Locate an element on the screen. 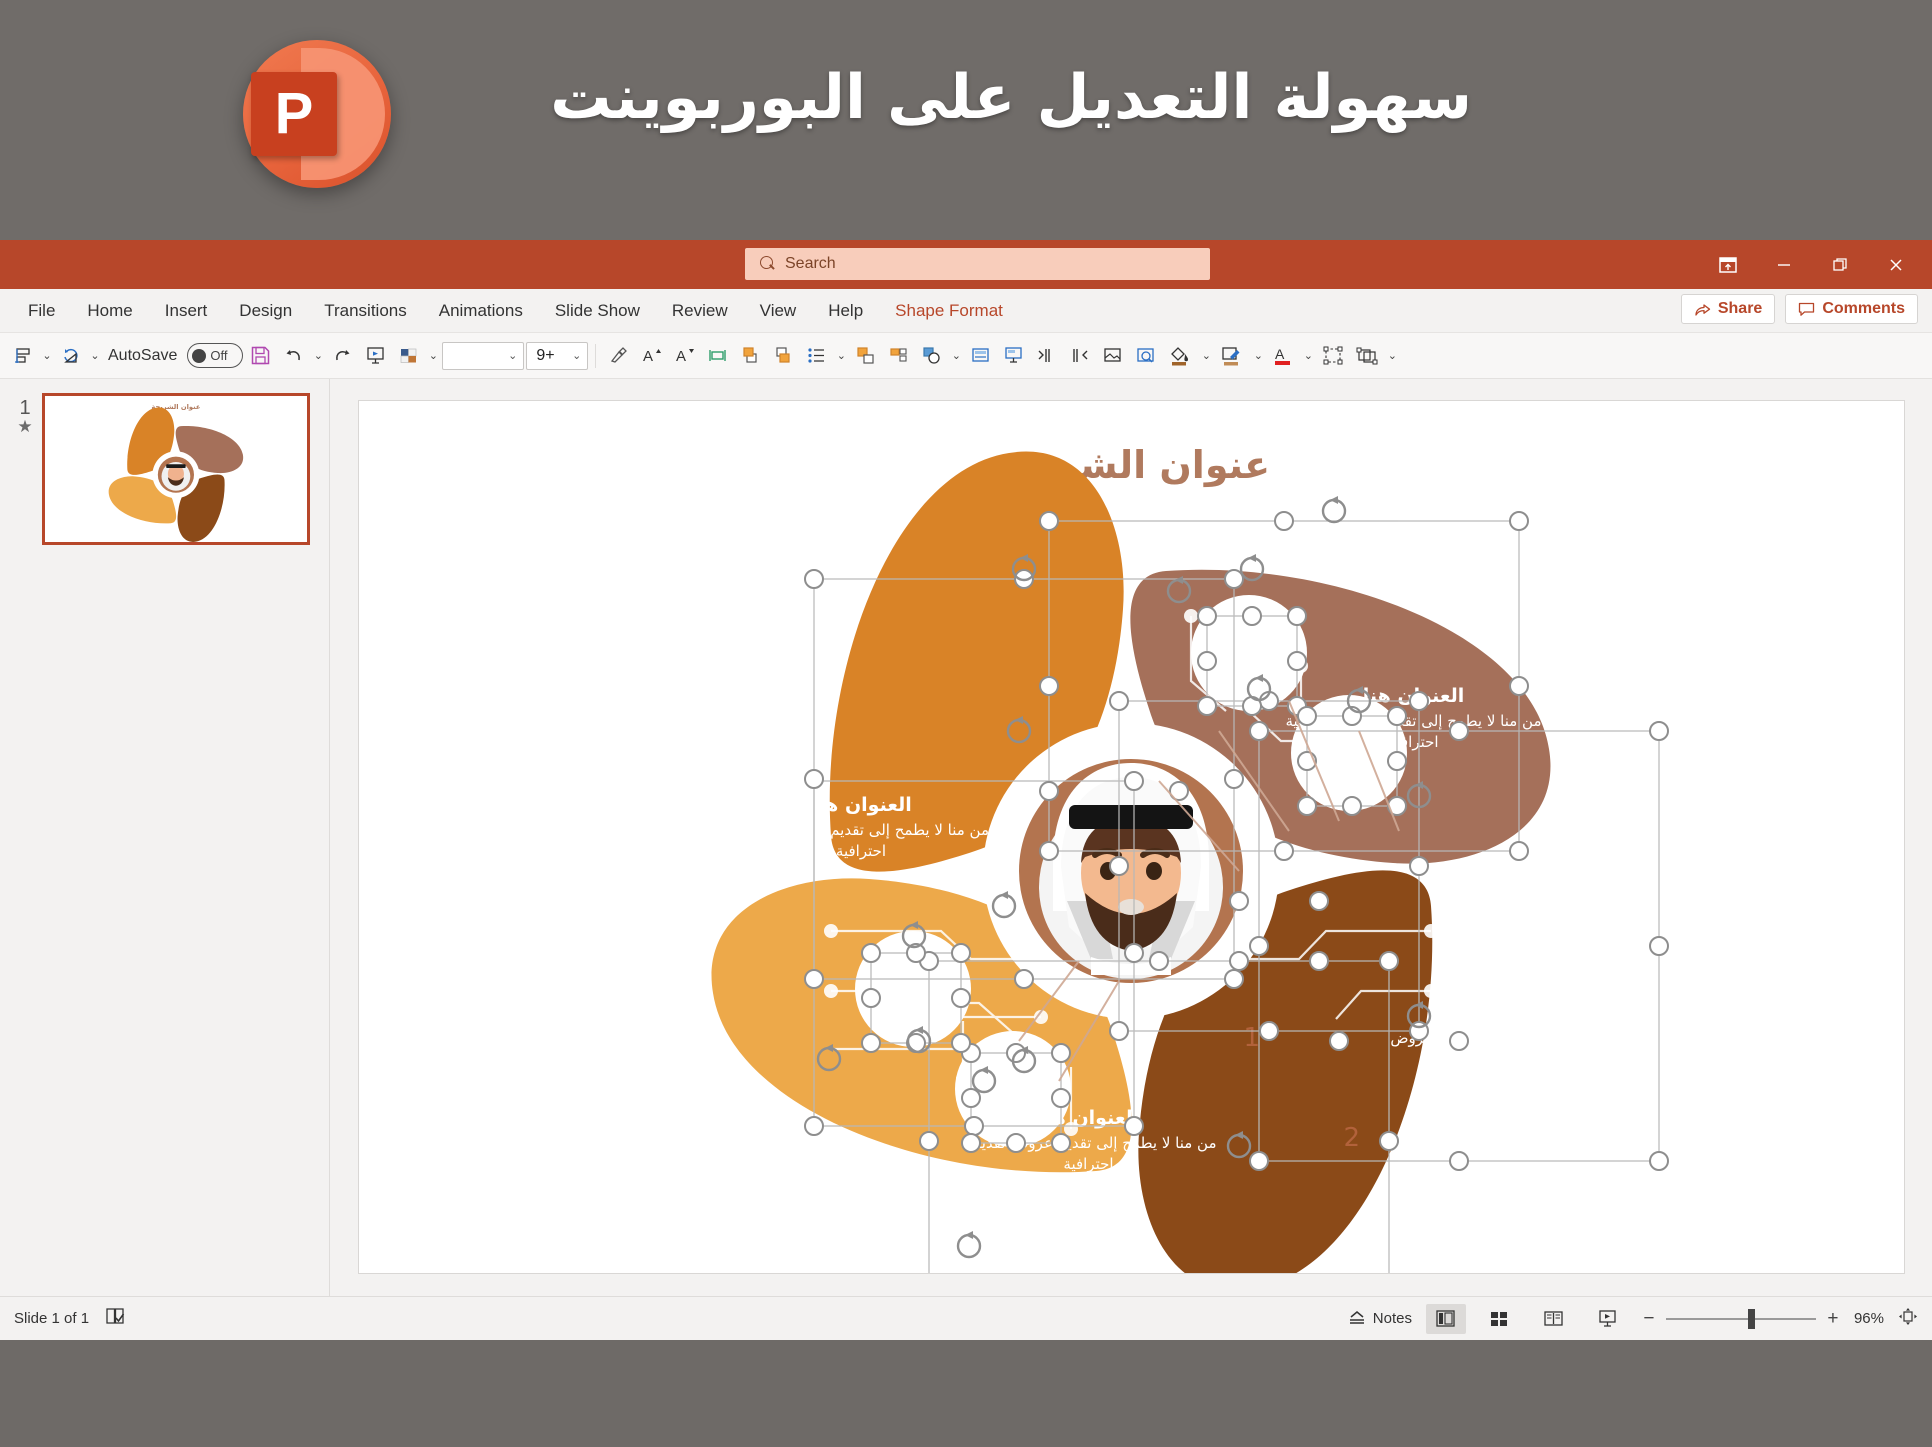  align-icon is located at coordinates (898, 356).